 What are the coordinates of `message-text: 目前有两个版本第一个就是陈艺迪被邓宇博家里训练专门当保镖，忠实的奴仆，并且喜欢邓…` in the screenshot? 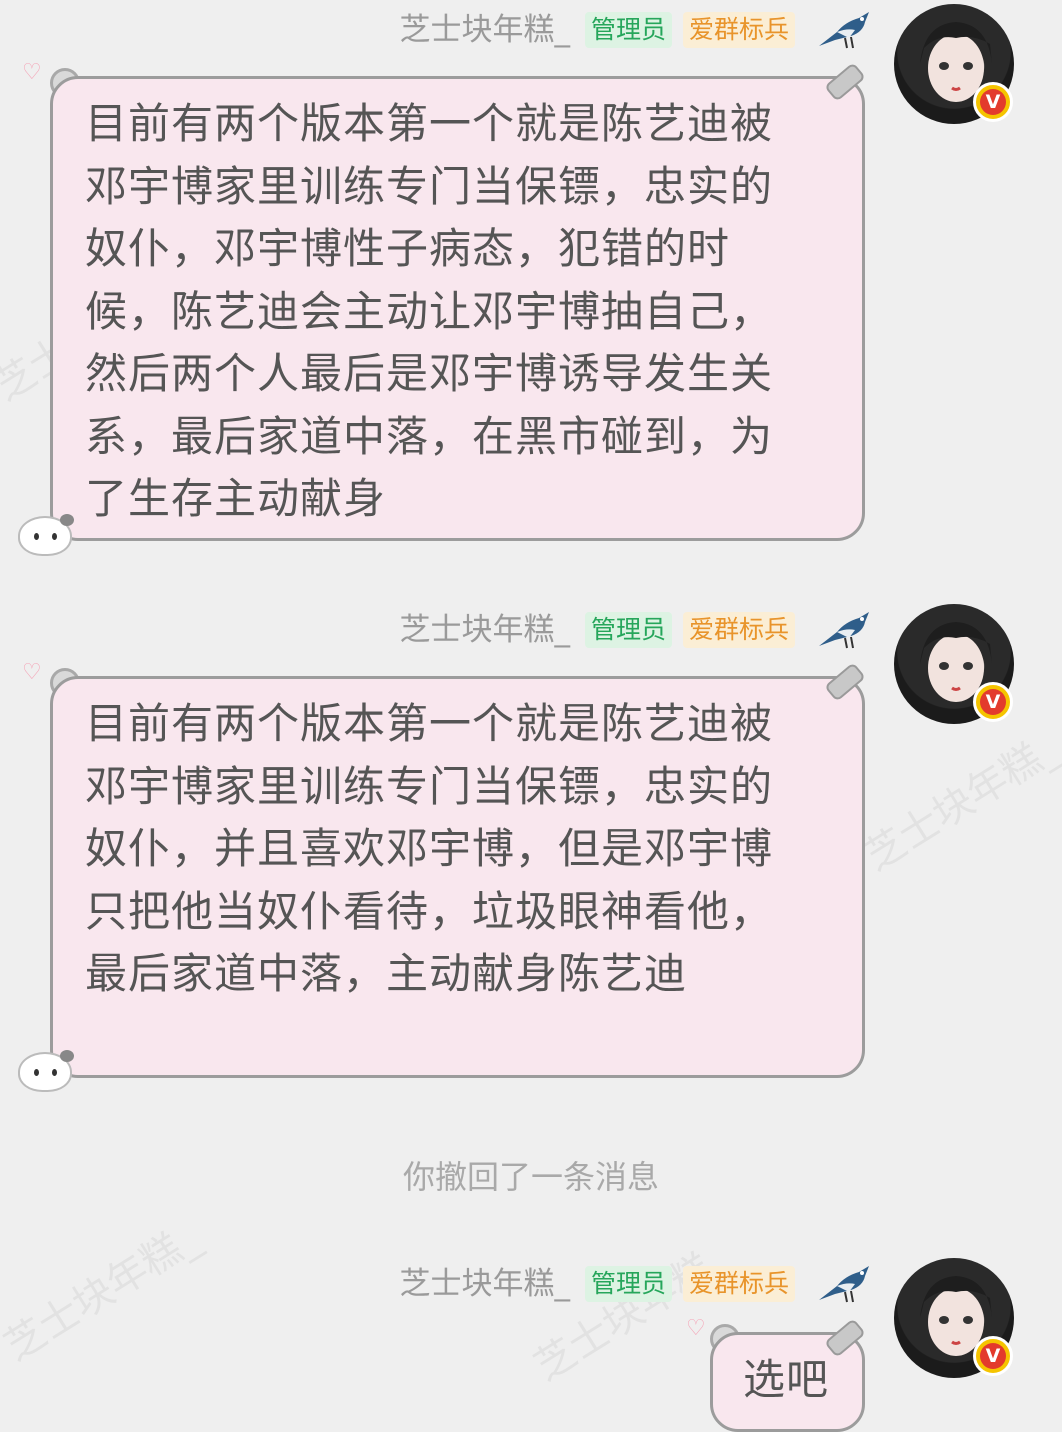 It's located at (429, 848).